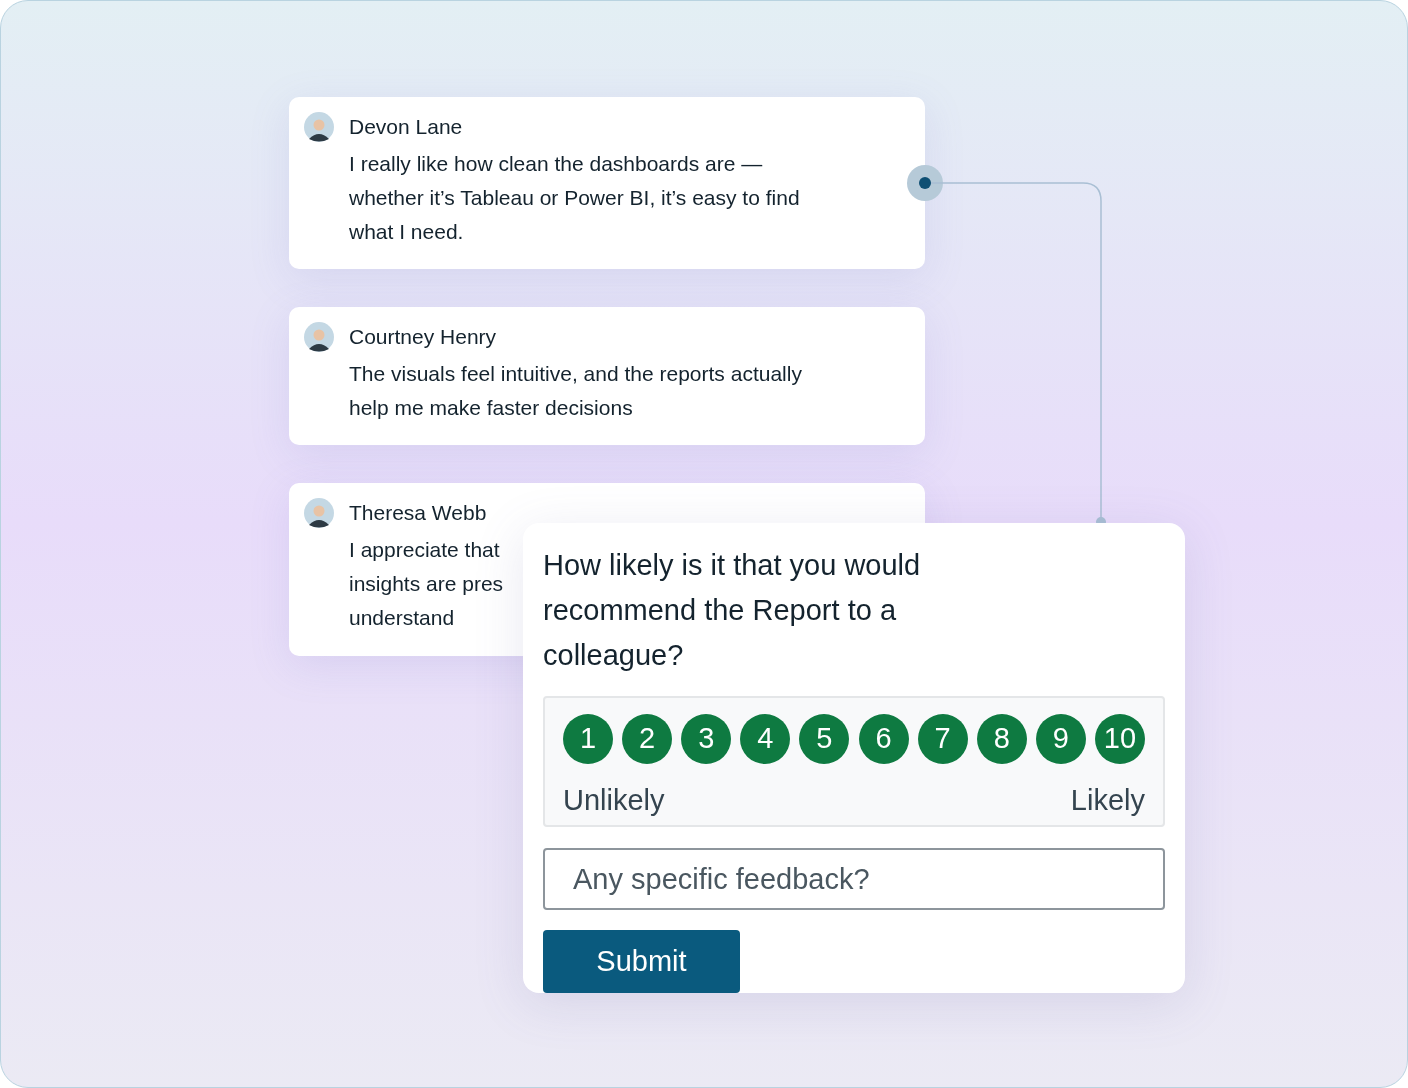 This screenshot has width=1408, height=1088. What do you see at coordinates (1001, 739) in the screenshot?
I see `score-button: 8` at bounding box center [1001, 739].